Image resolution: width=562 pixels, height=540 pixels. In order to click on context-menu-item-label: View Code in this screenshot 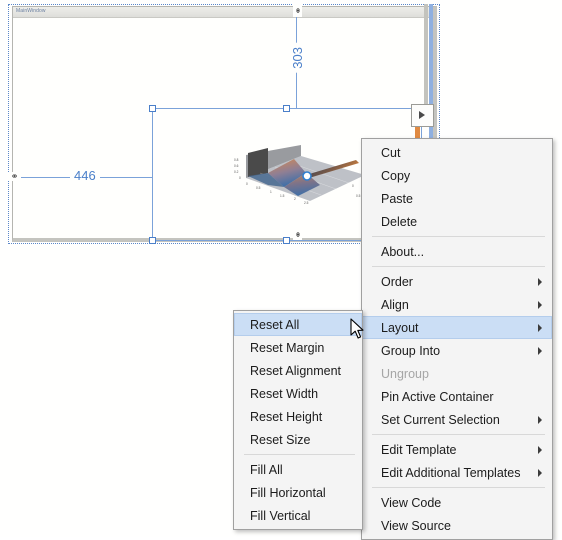, I will do `click(411, 503)`.